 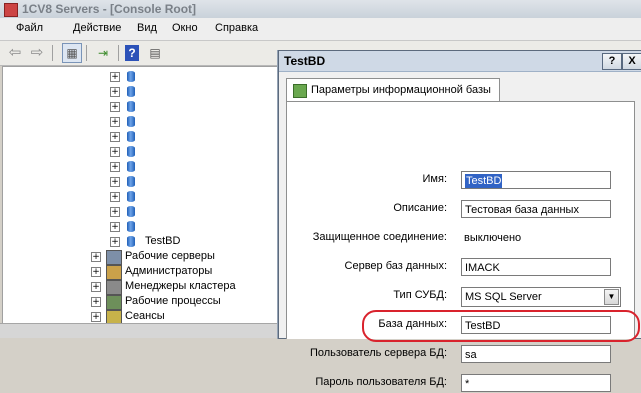 I want to click on tree-group-row: + Администраторы, so click(x=138, y=272).